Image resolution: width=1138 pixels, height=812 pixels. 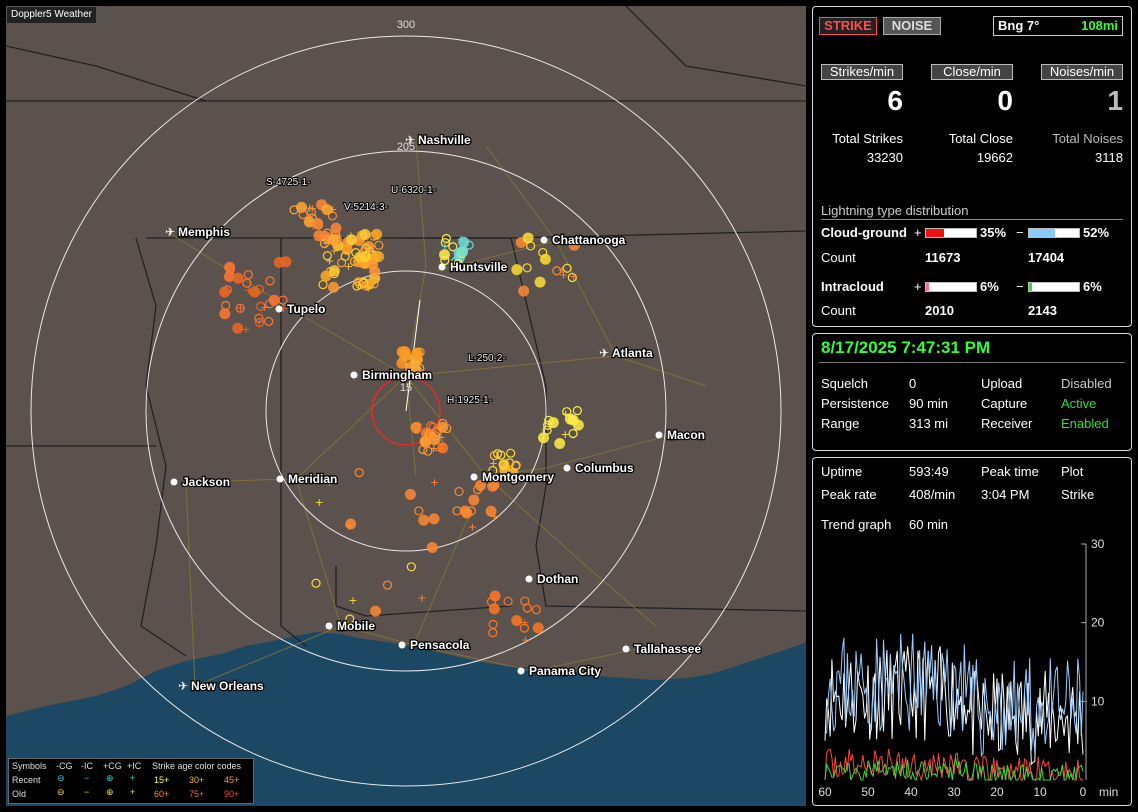 I want to click on city-columbus: Columbus, so click(x=599, y=468).